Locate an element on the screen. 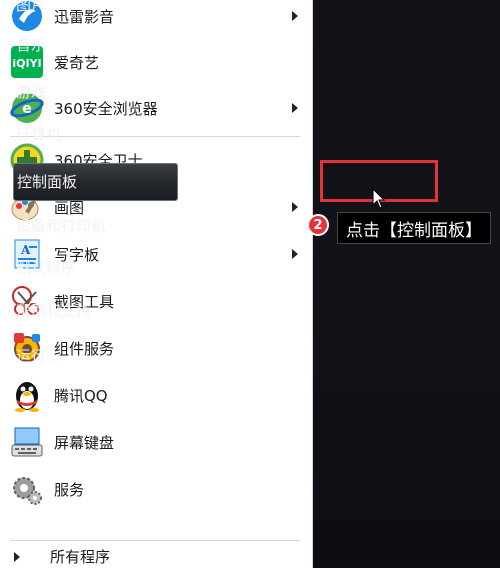  menu-item-default-programs: 默认程序 is located at coordinates (46, 267).